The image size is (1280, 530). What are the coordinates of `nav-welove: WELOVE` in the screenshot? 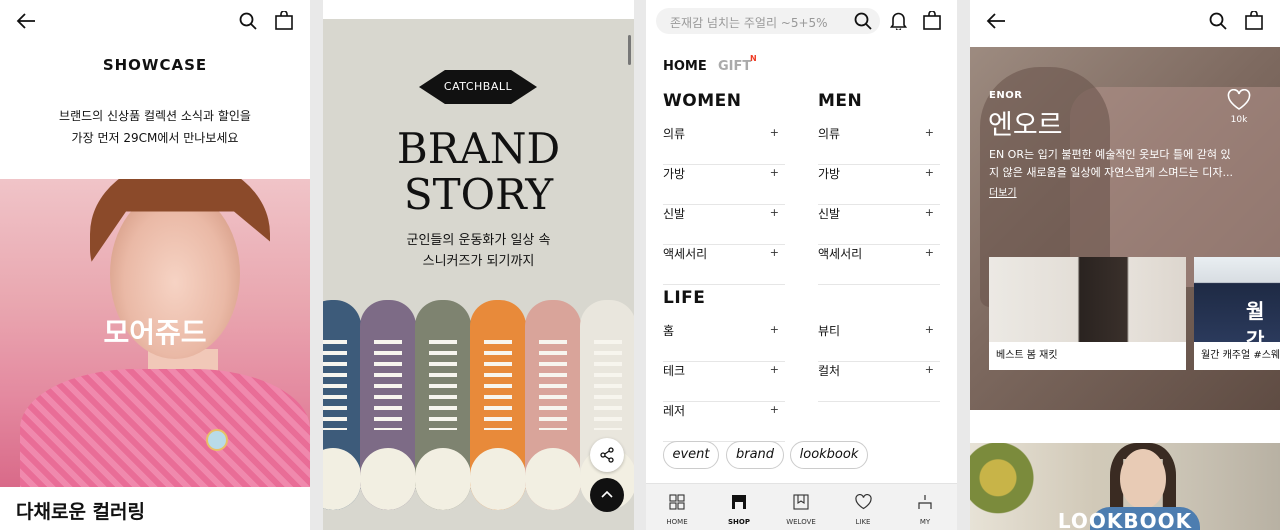 It's located at (801, 507).